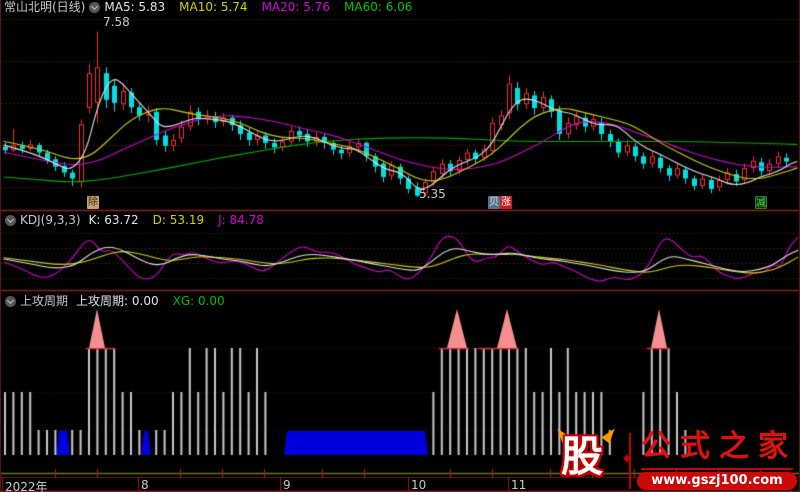  I want to click on ma5-label: MA5: 5.83, so click(134, 7).